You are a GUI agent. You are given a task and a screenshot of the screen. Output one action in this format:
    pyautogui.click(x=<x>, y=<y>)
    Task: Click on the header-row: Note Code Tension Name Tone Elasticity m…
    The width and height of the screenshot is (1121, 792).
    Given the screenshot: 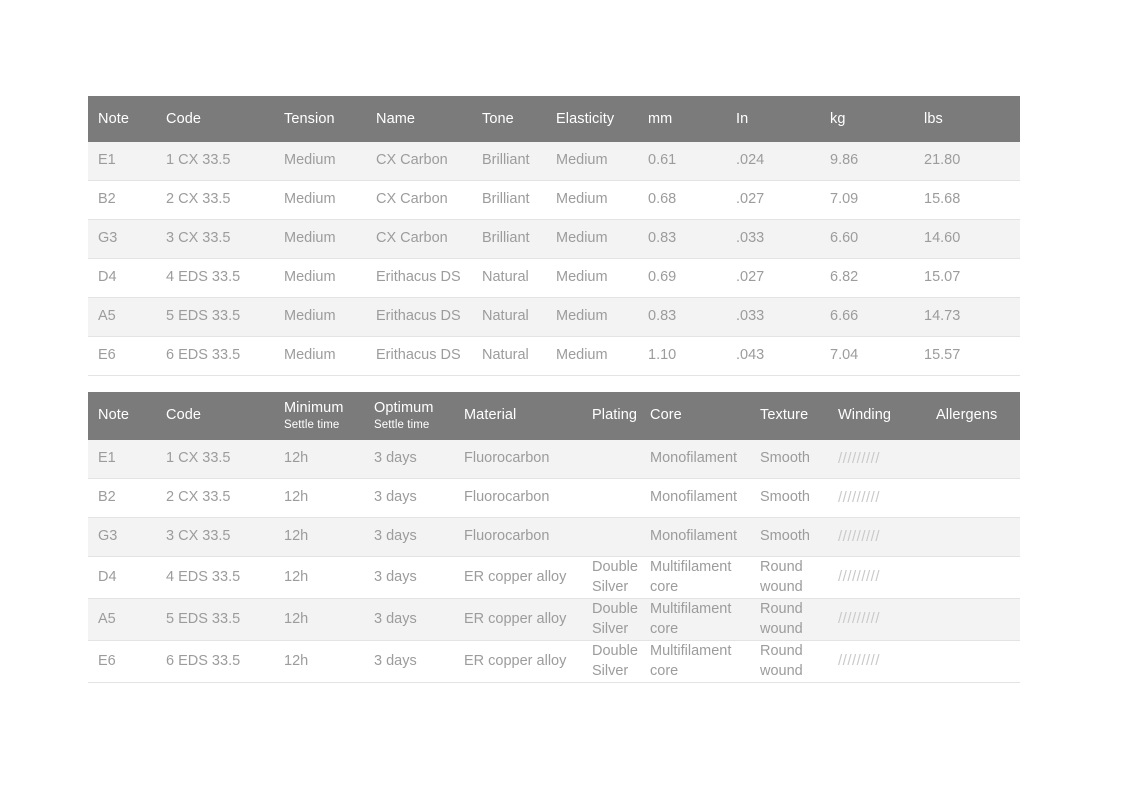 What is the action you would take?
    pyautogui.click(x=554, y=119)
    